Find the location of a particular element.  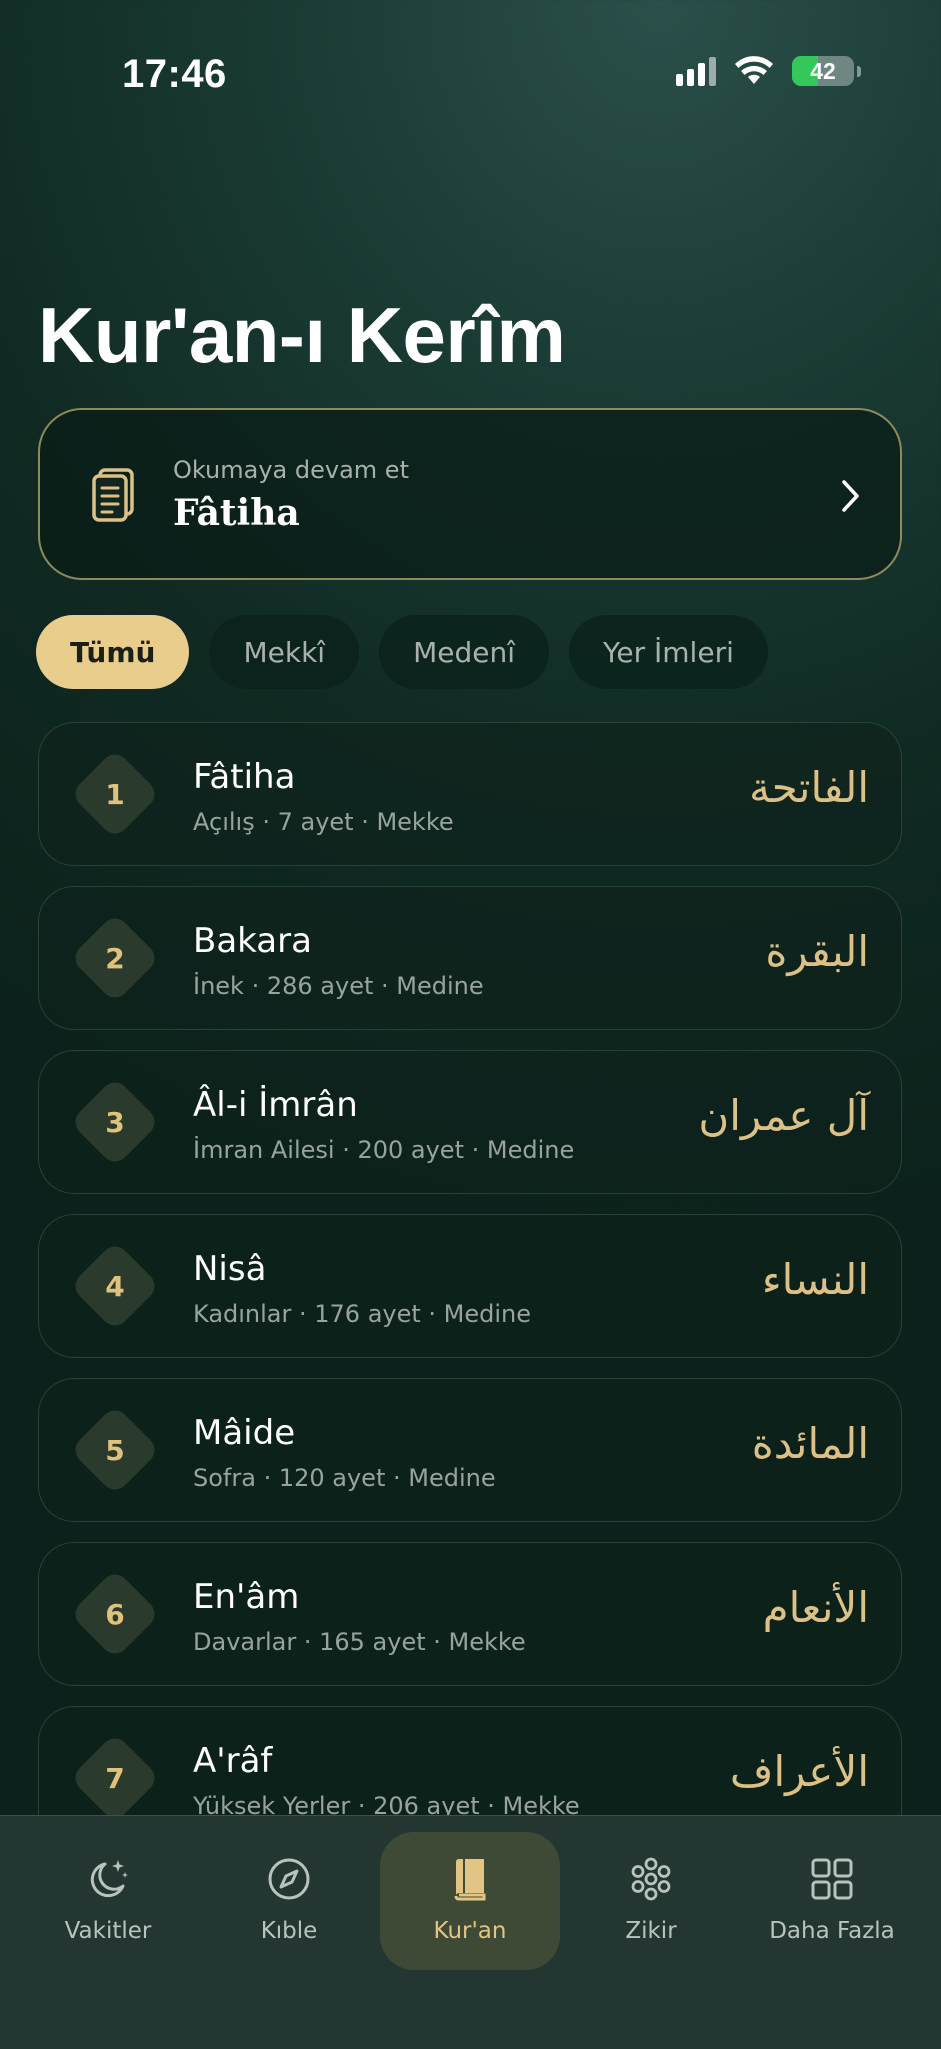

tab-label: Kur'an is located at coordinates (470, 1931).